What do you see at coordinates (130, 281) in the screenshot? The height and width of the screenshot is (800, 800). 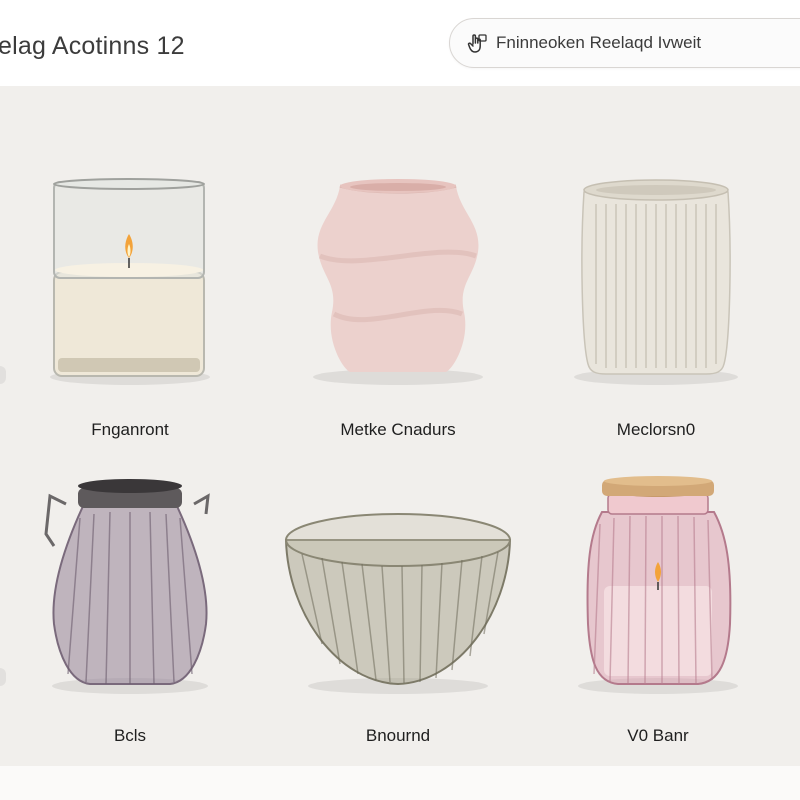 I see `glass-candle-jar-image` at bounding box center [130, 281].